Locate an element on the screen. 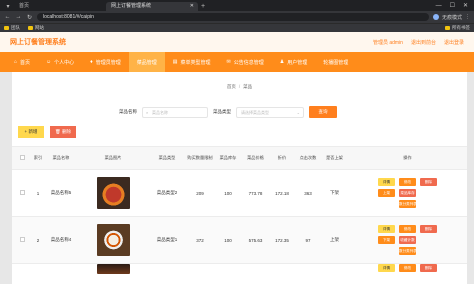  breadcrumb-current: 菜品 is located at coordinates (248, 86).